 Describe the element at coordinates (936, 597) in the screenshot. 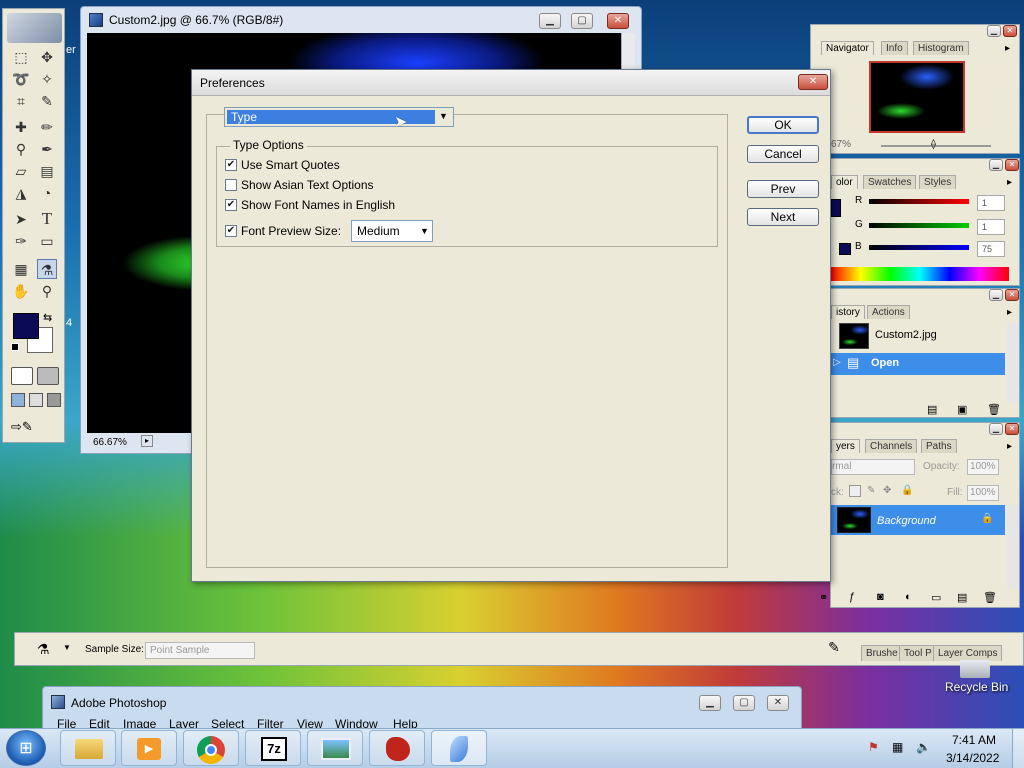

I see `new-group-icon: ▭` at that location.